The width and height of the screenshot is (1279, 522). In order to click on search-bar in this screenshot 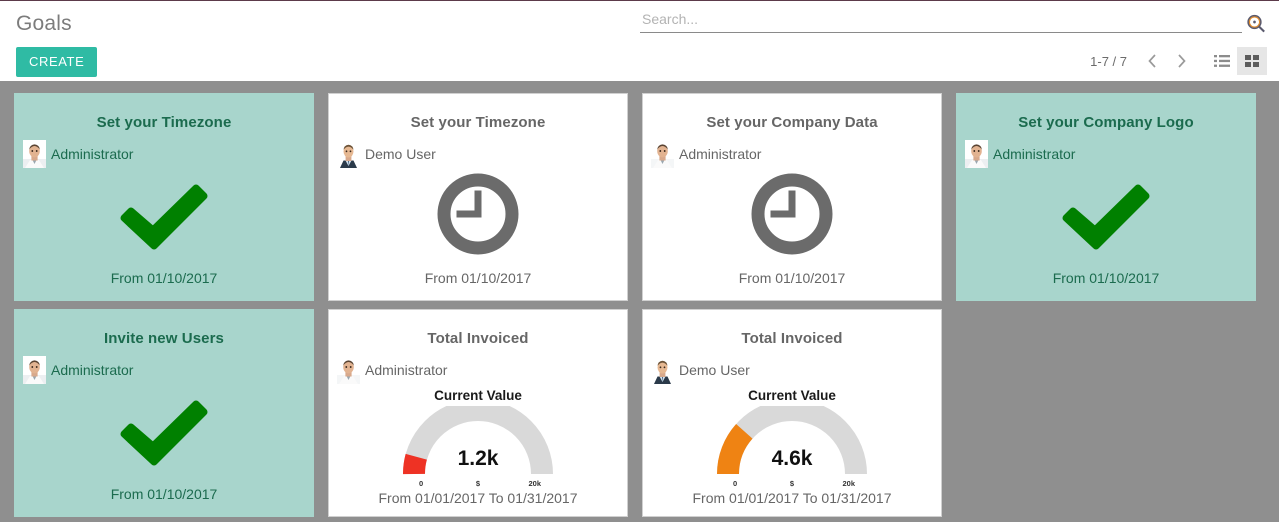, I will do `click(941, 21)`.